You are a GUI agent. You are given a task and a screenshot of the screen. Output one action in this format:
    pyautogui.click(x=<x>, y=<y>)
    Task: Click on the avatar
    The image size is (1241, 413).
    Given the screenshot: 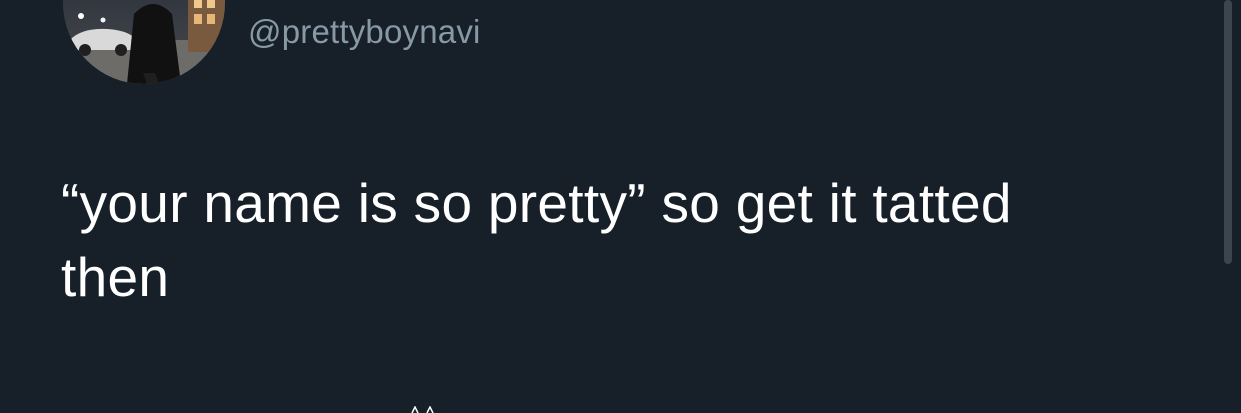 What is the action you would take?
    pyautogui.click(x=144, y=42)
    